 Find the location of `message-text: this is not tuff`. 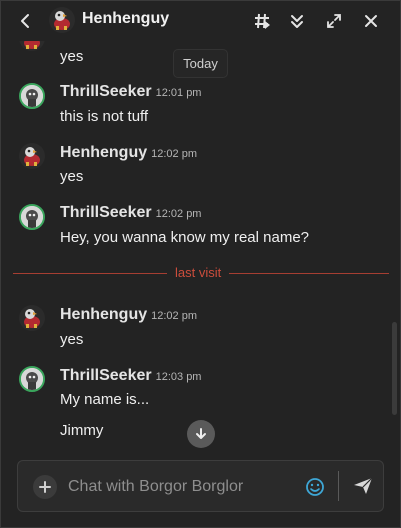

message-text: this is not tuff is located at coordinates (104, 116).